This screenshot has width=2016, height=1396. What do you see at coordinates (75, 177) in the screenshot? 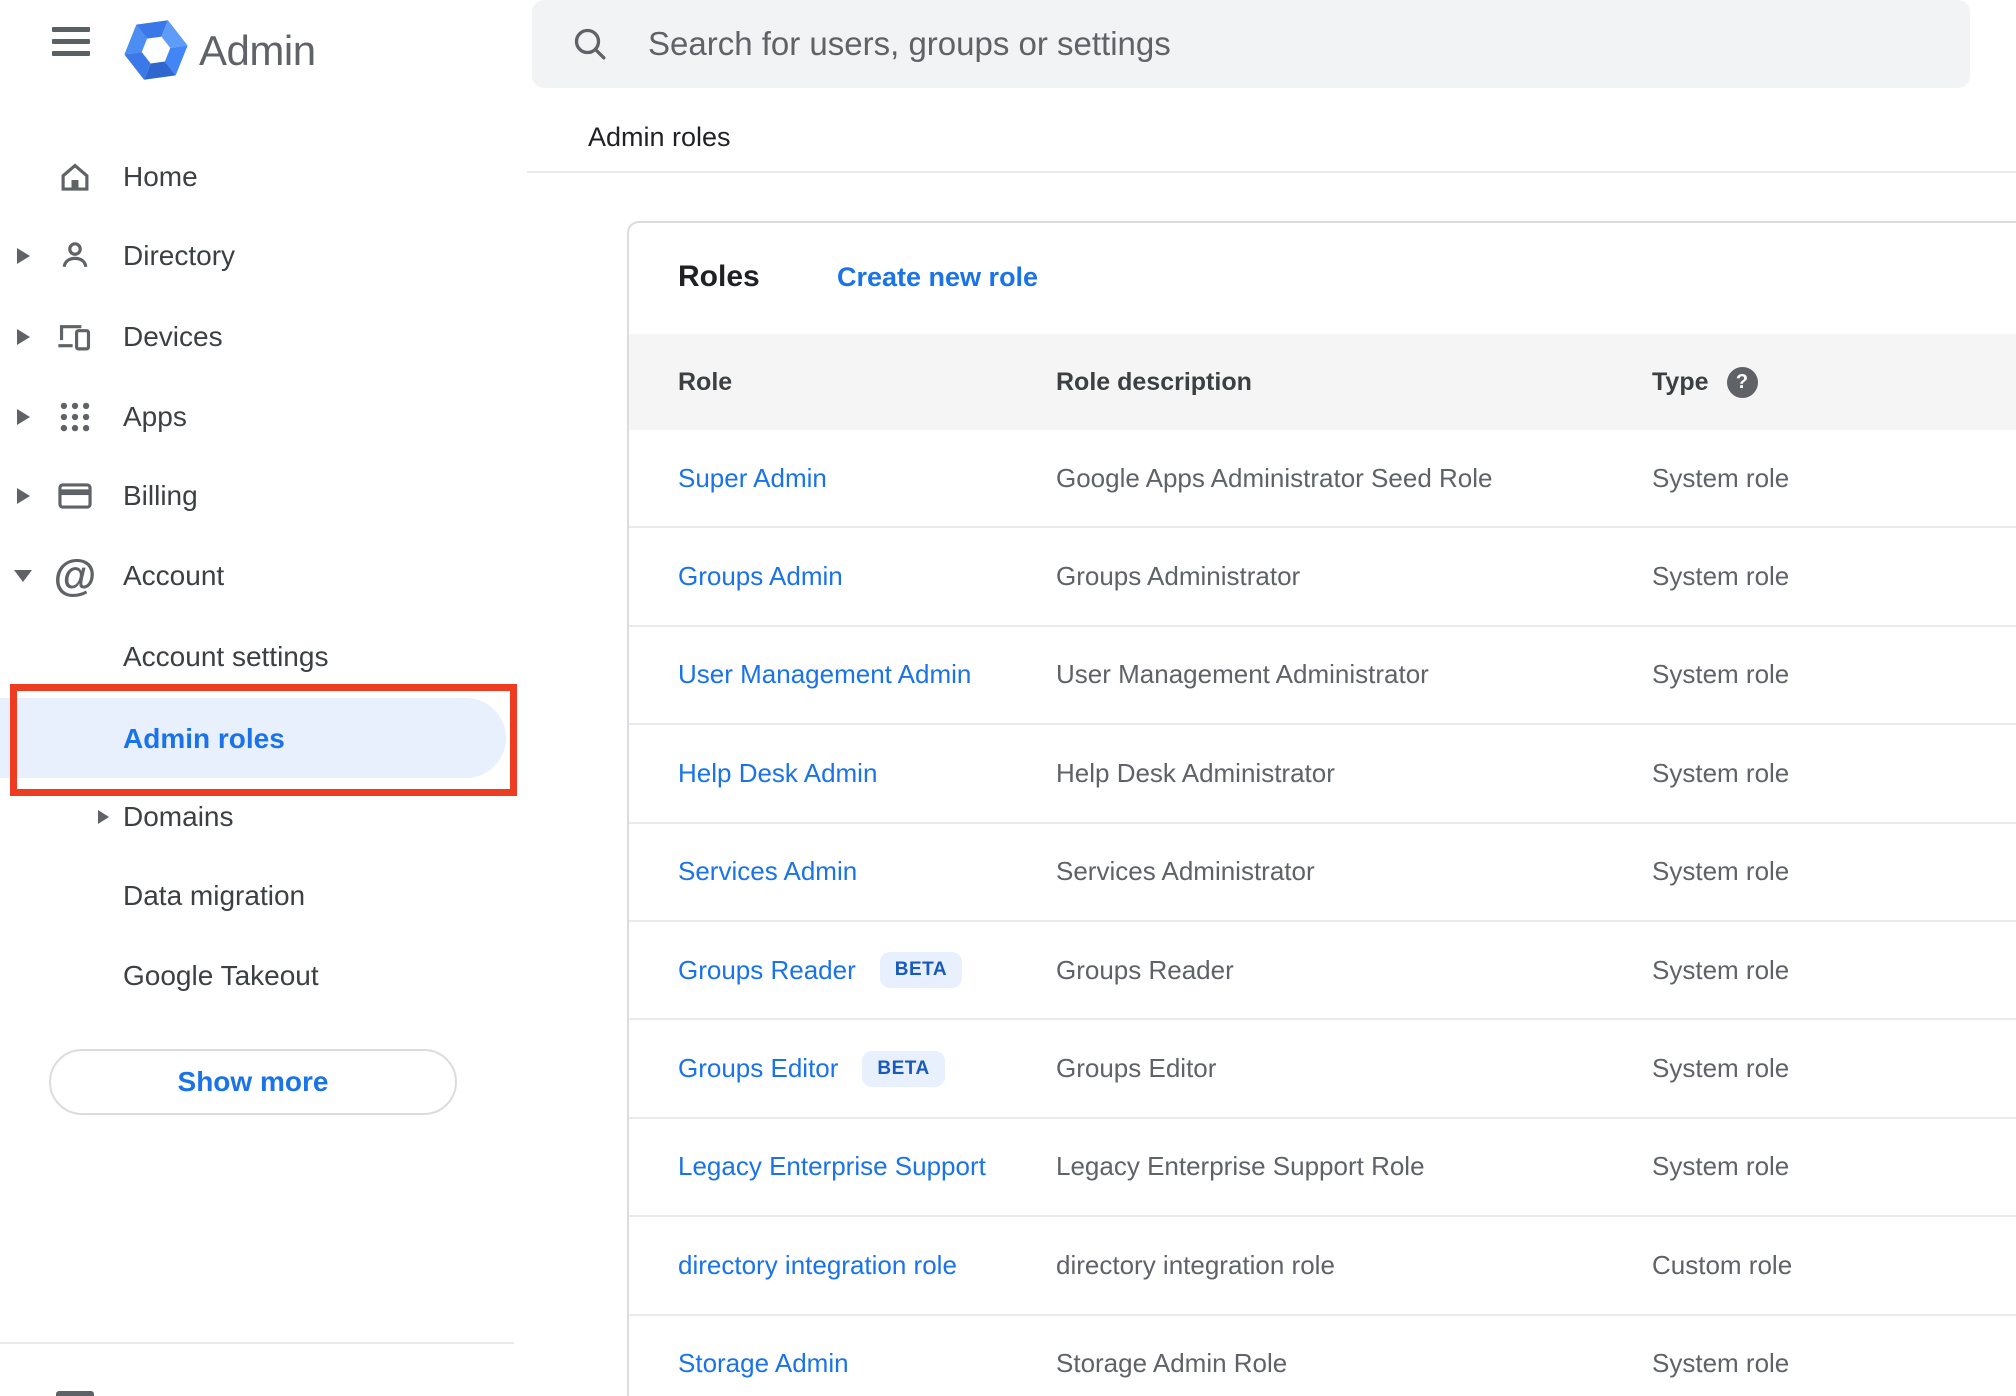
I see `home-icon` at bounding box center [75, 177].